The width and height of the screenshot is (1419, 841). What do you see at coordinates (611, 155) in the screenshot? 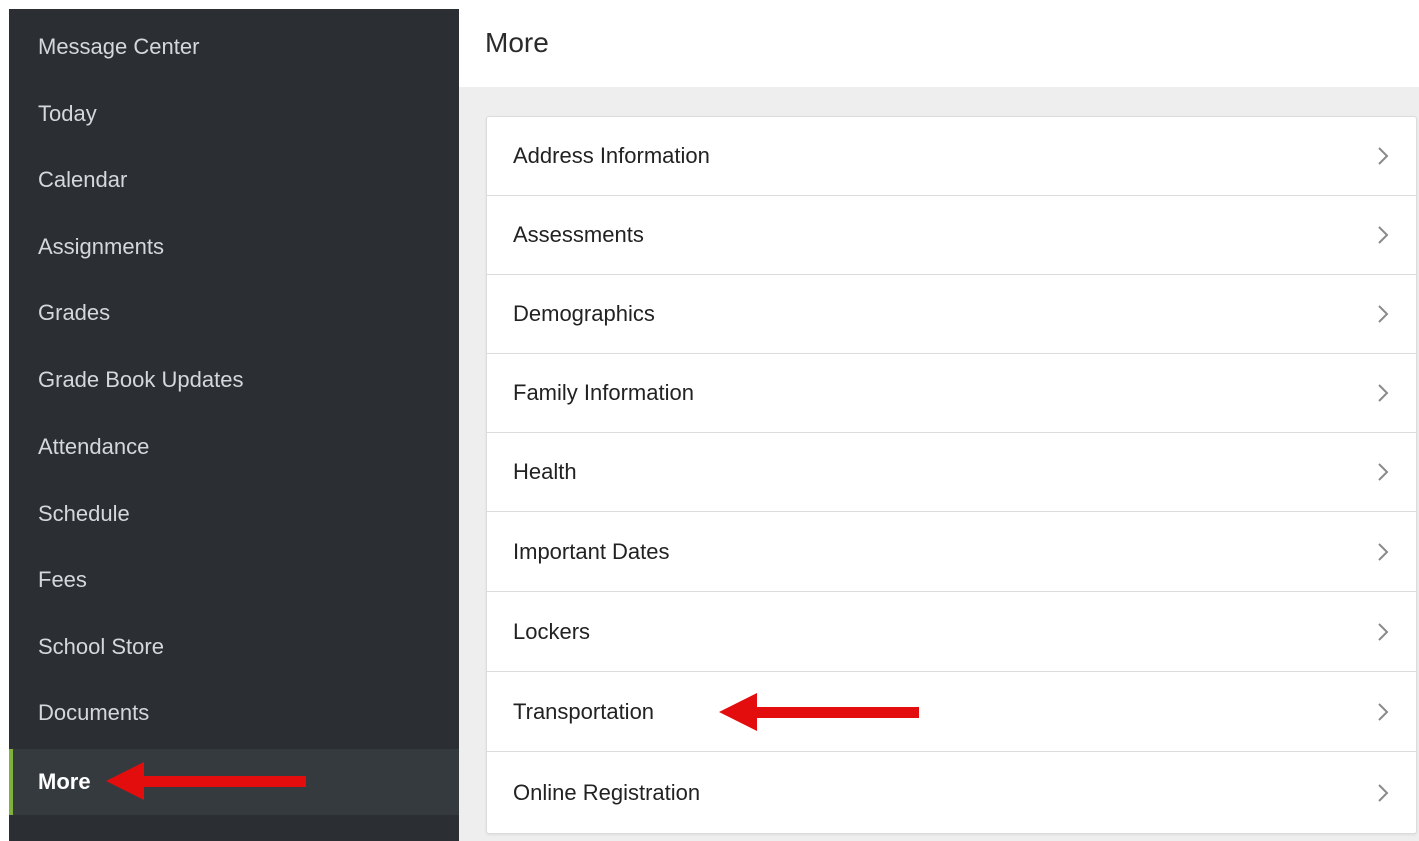
I see `menu-item-label: Address Information` at bounding box center [611, 155].